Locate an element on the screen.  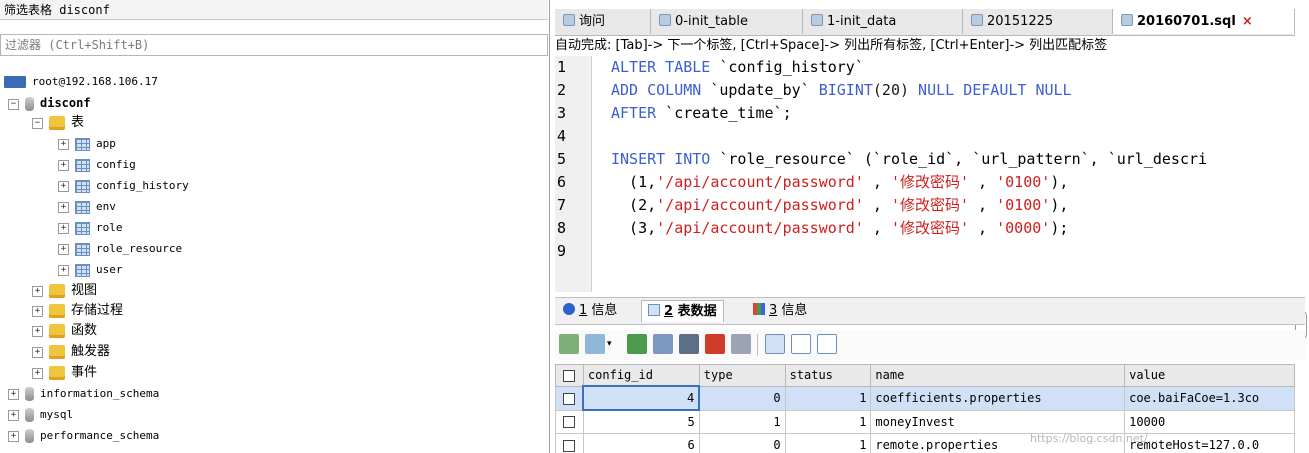
column-header: value is located at coordinates (1209, 375).